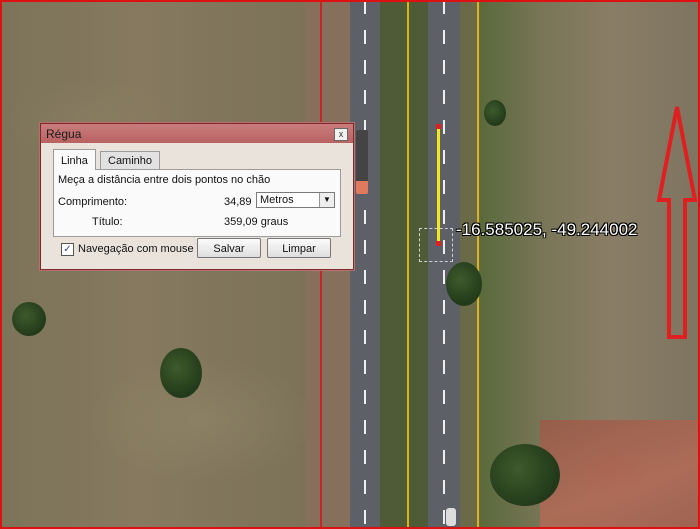 Image resolution: width=700 pixels, height=529 pixels. Describe the element at coordinates (620, 474) in the screenshot. I see `red-soil-patch` at that location.